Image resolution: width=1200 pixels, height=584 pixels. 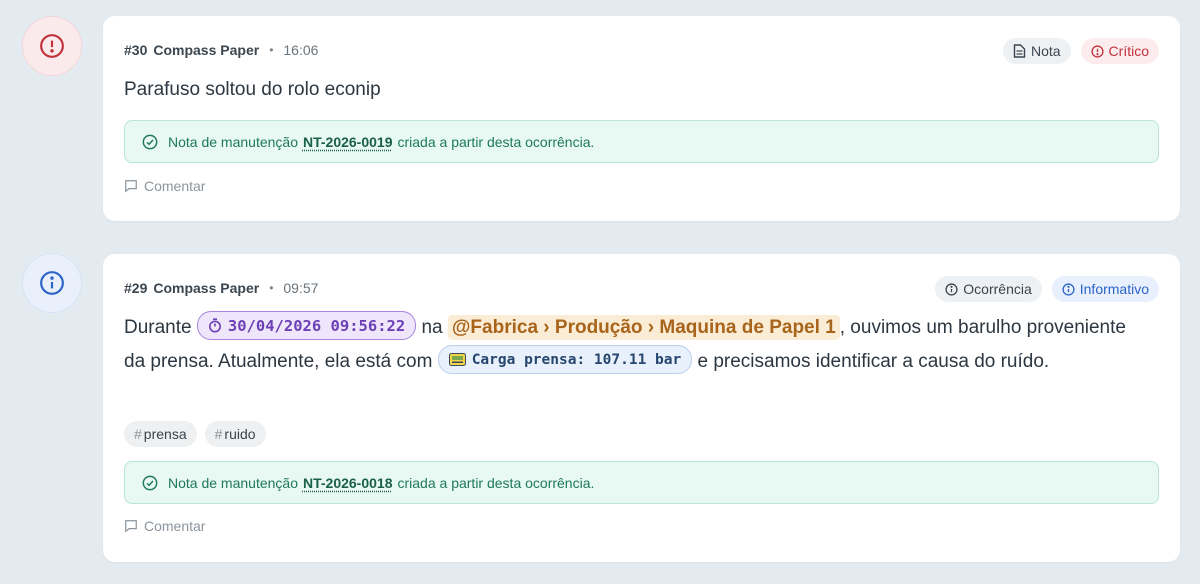 What do you see at coordinates (1019, 51) in the screenshot?
I see `document-icon` at bounding box center [1019, 51].